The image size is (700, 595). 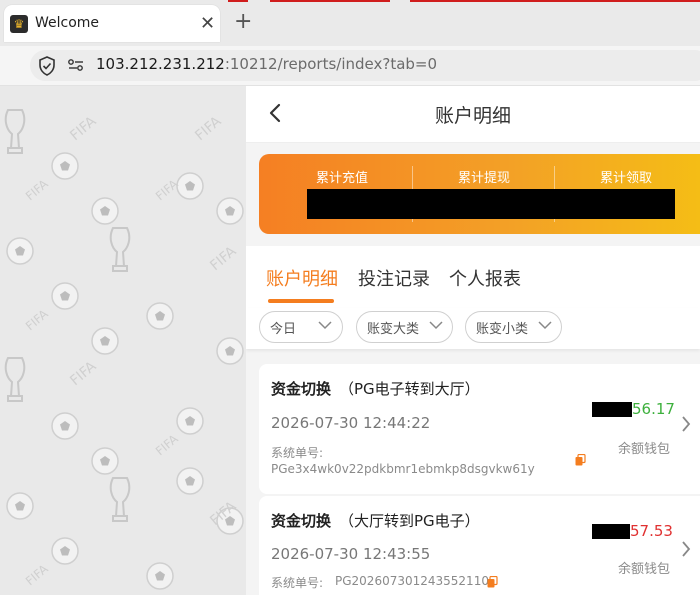 What do you see at coordinates (412, 581) in the screenshot?
I see `record-order-number: PG202607301243552110` at bounding box center [412, 581].